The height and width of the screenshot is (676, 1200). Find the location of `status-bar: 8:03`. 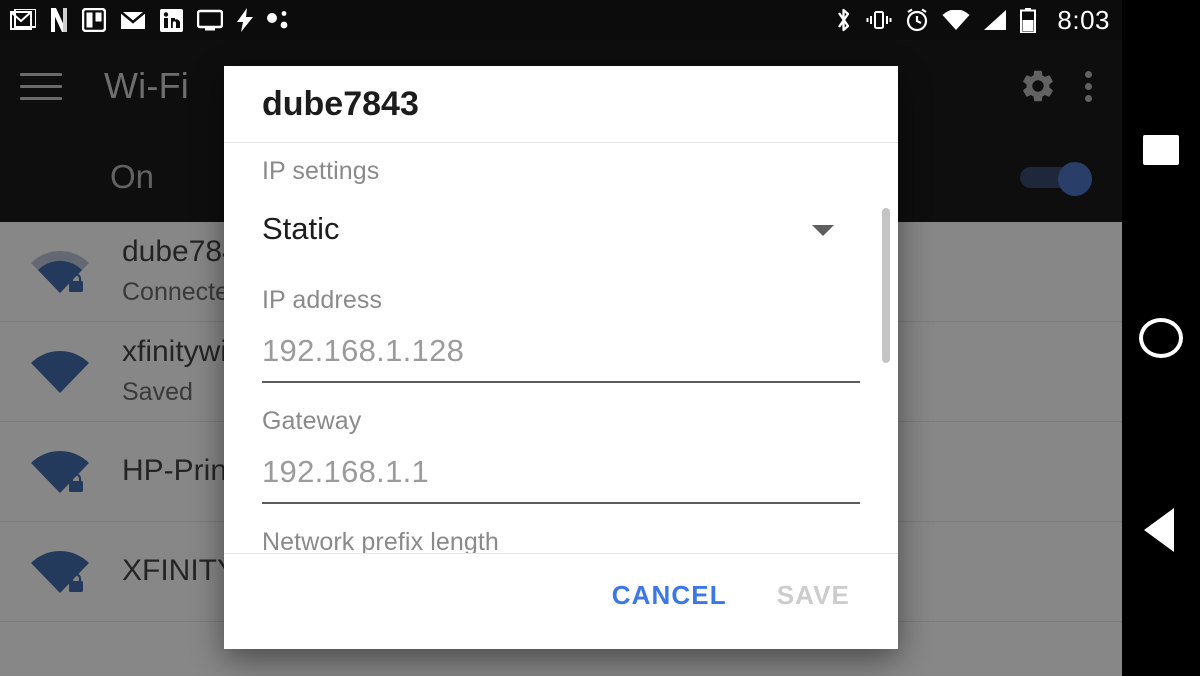

status-bar: 8:03 is located at coordinates (561, 20).